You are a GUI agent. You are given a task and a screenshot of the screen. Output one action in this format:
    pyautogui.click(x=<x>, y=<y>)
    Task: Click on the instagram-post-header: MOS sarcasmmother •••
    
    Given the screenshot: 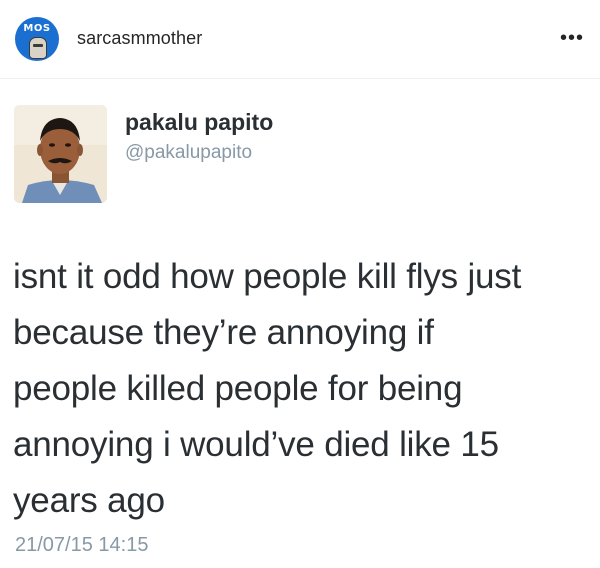 What is the action you would take?
    pyautogui.click(x=300, y=39)
    